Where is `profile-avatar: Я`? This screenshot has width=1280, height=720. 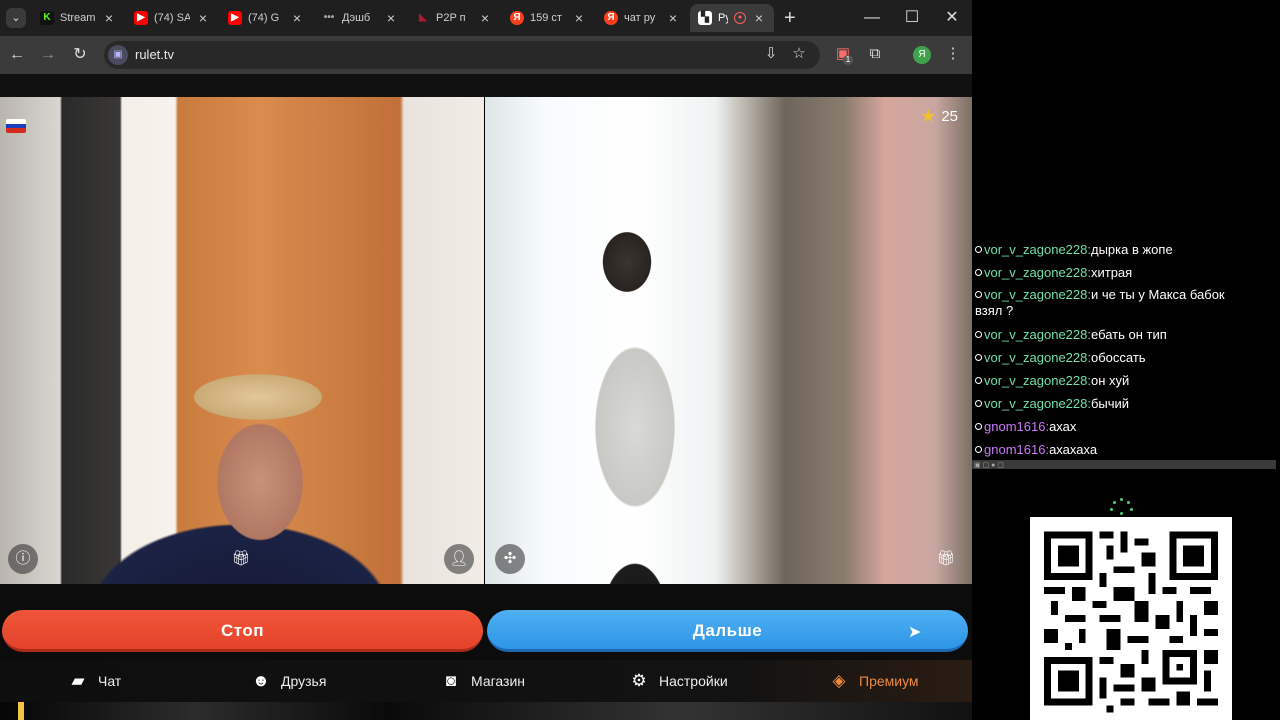 profile-avatar: Я is located at coordinates (922, 55).